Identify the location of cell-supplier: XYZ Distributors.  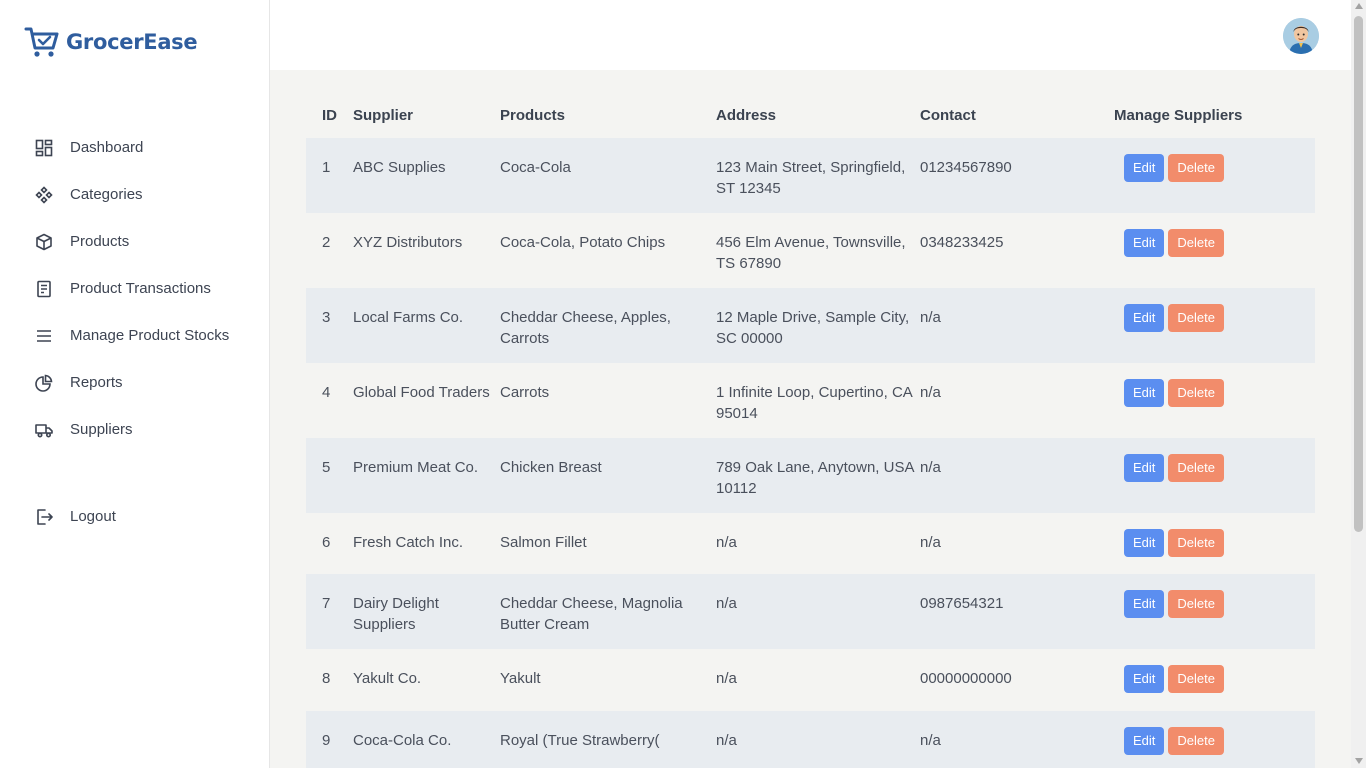
(408, 242).